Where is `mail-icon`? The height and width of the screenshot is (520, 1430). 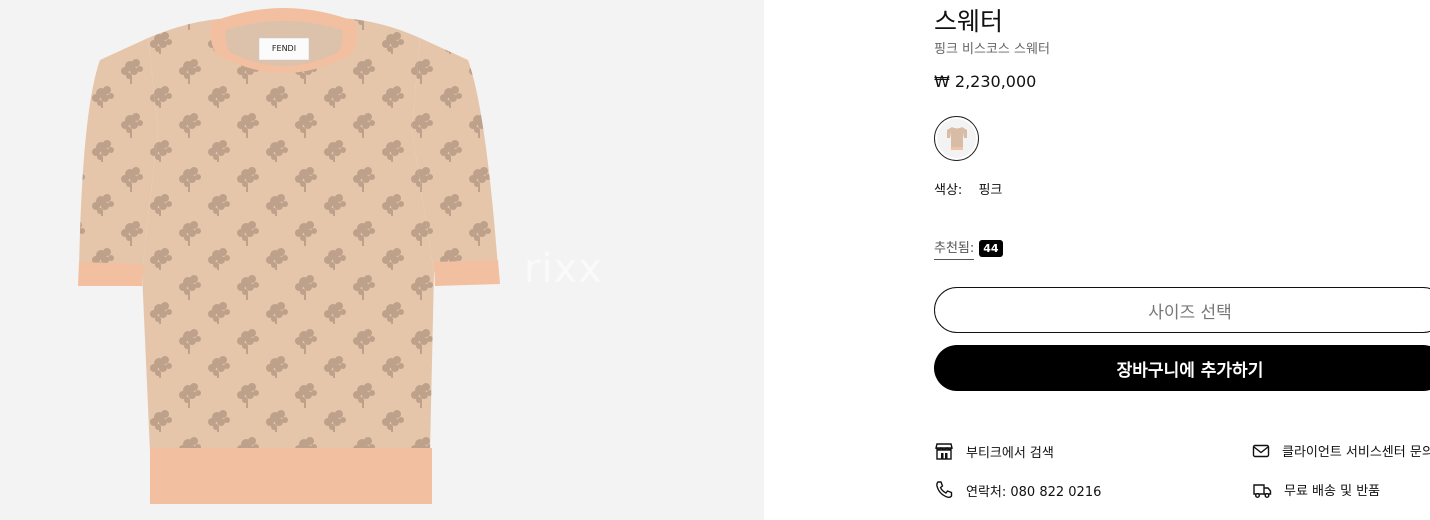 mail-icon is located at coordinates (1261, 450).